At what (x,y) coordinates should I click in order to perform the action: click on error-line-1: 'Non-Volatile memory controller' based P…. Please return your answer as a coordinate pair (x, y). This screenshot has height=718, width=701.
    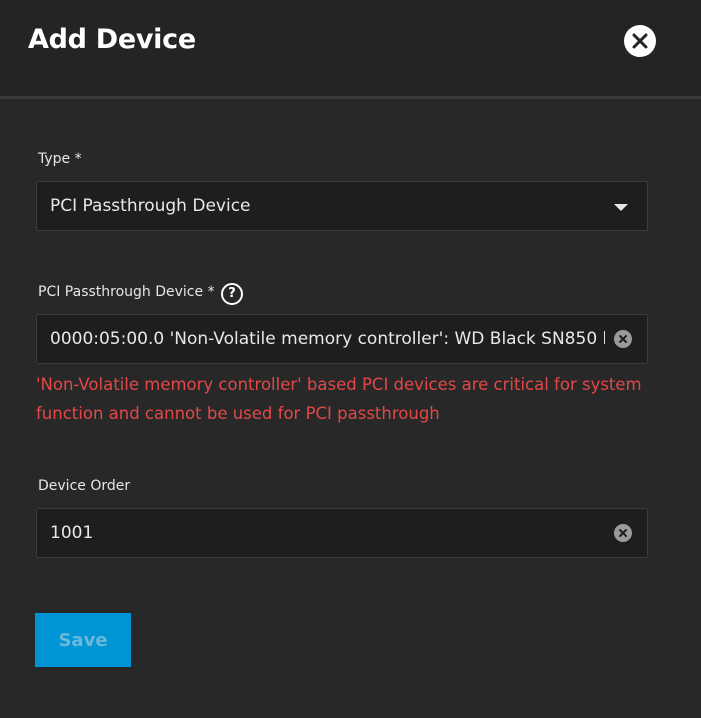
    Looking at the image, I should click on (339, 384).